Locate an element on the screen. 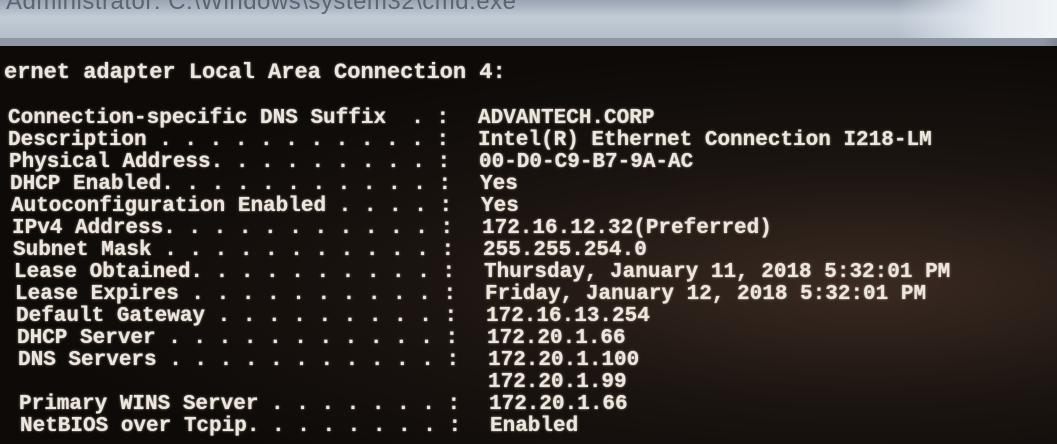 The width and height of the screenshot is (1057, 444). row-label: Primary WINS Server . . . . . . . : is located at coordinates (240, 404).